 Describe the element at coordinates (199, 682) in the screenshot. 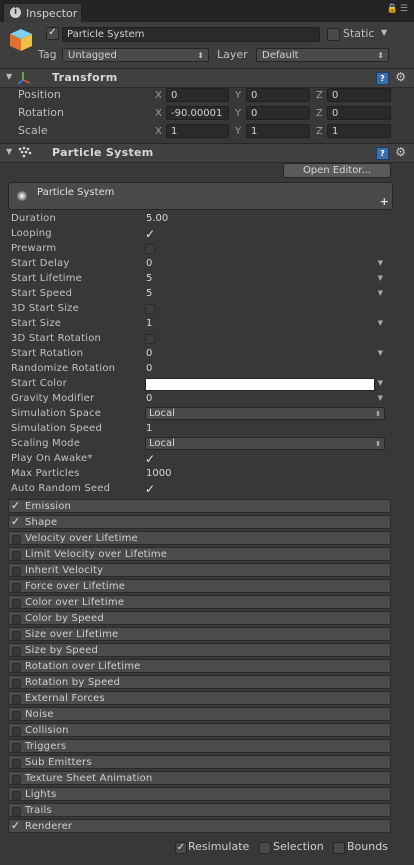

I see `module-rotation-by-speed: Rotation by Speed` at that location.